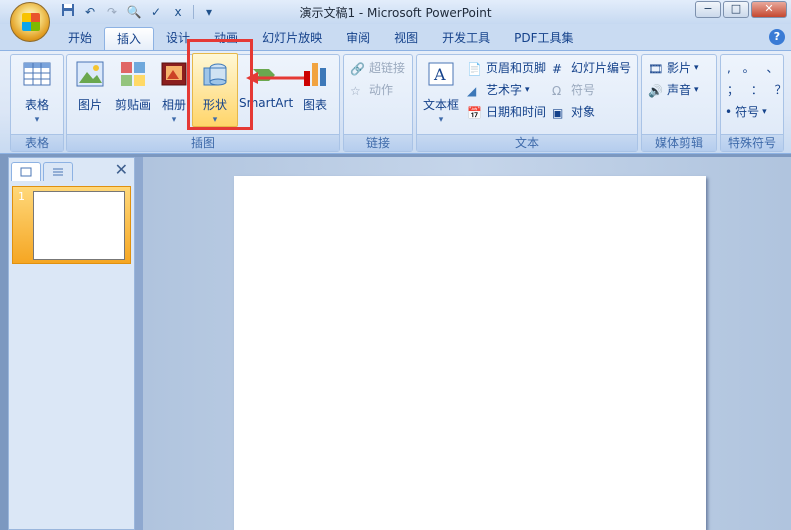  What do you see at coordinates (90, 74) in the screenshot?
I see `picture-icon` at bounding box center [90, 74].